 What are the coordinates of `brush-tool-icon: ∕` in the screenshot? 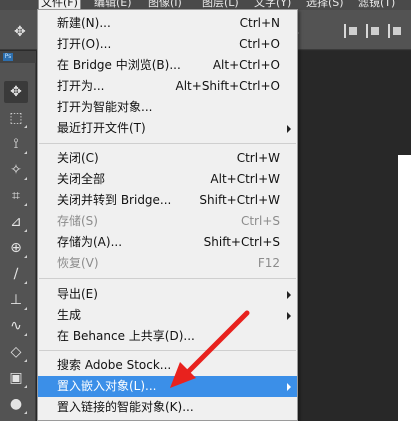 It's located at (16, 274).